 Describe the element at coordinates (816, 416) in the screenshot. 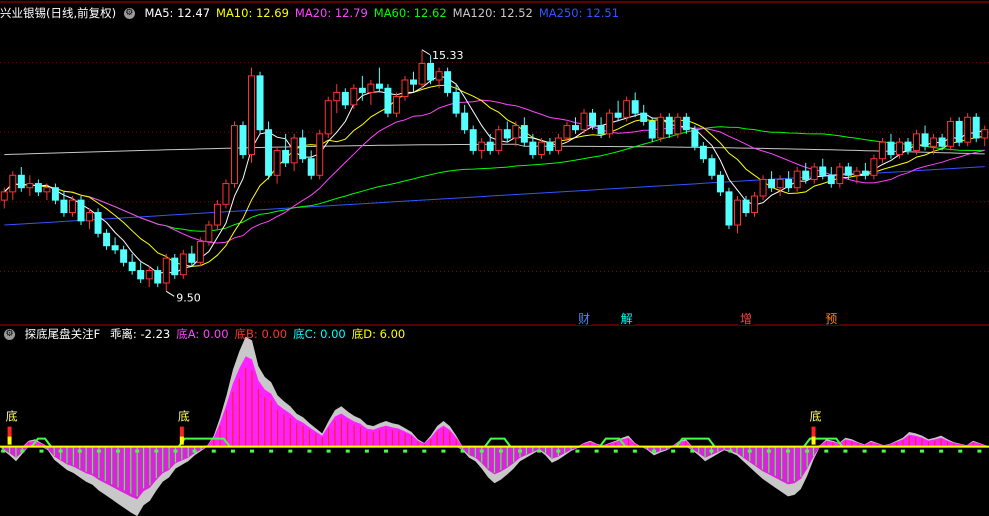

I see `signal-label-2: 底` at that location.